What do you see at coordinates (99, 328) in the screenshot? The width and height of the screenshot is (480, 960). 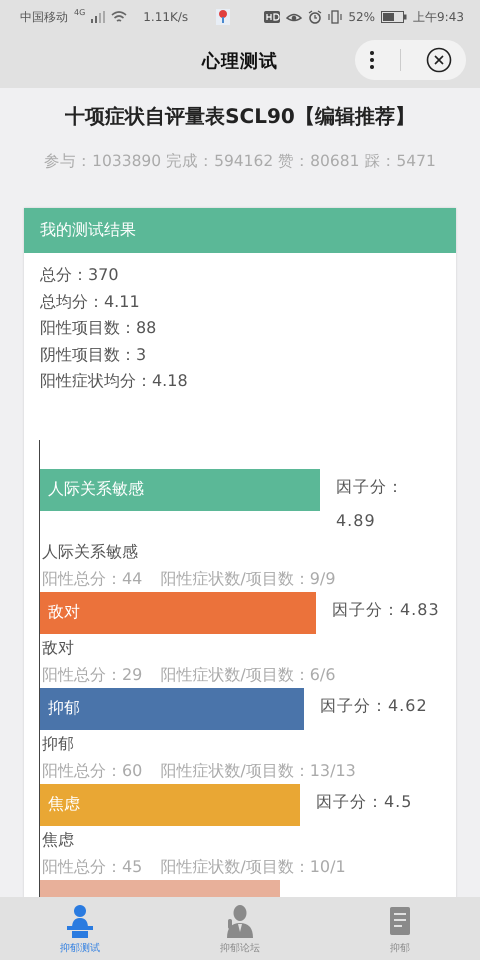 I see `summary-line: 阳性项目数：88` at bounding box center [99, 328].